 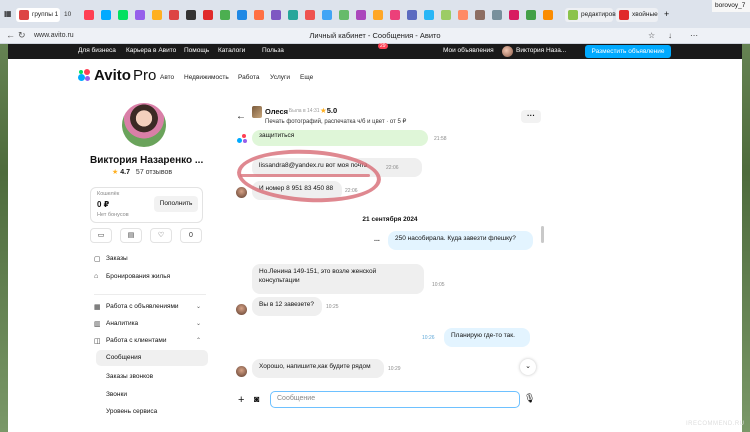 What do you see at coordinates (305, 175) in the screenshot?
I see `highlight-stroke` at bounding box center [305, 175].